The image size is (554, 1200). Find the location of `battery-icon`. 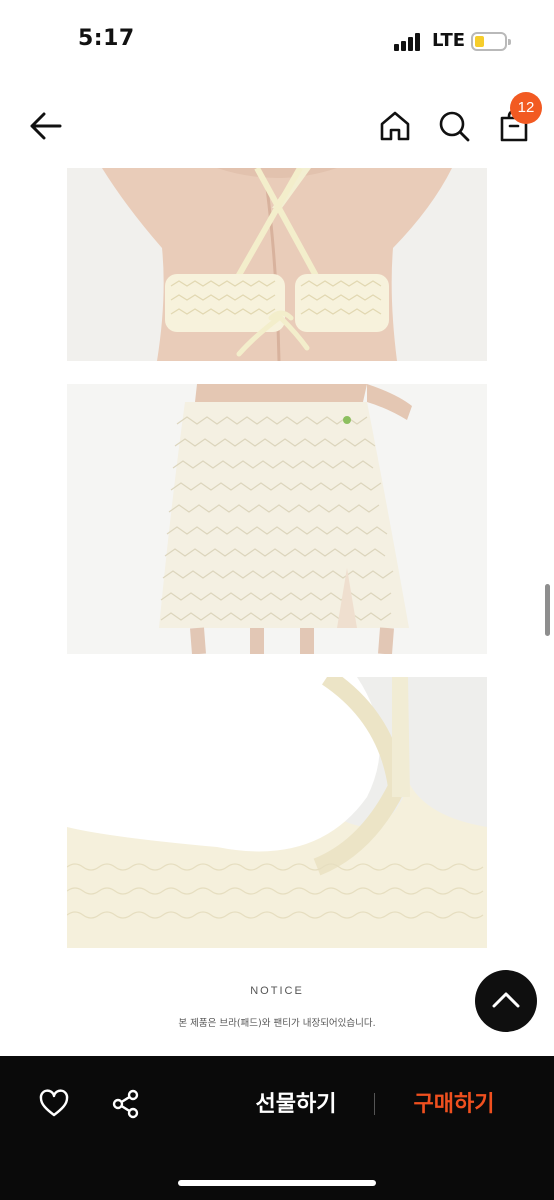

battery-icon is located at coordinates (491, 41).